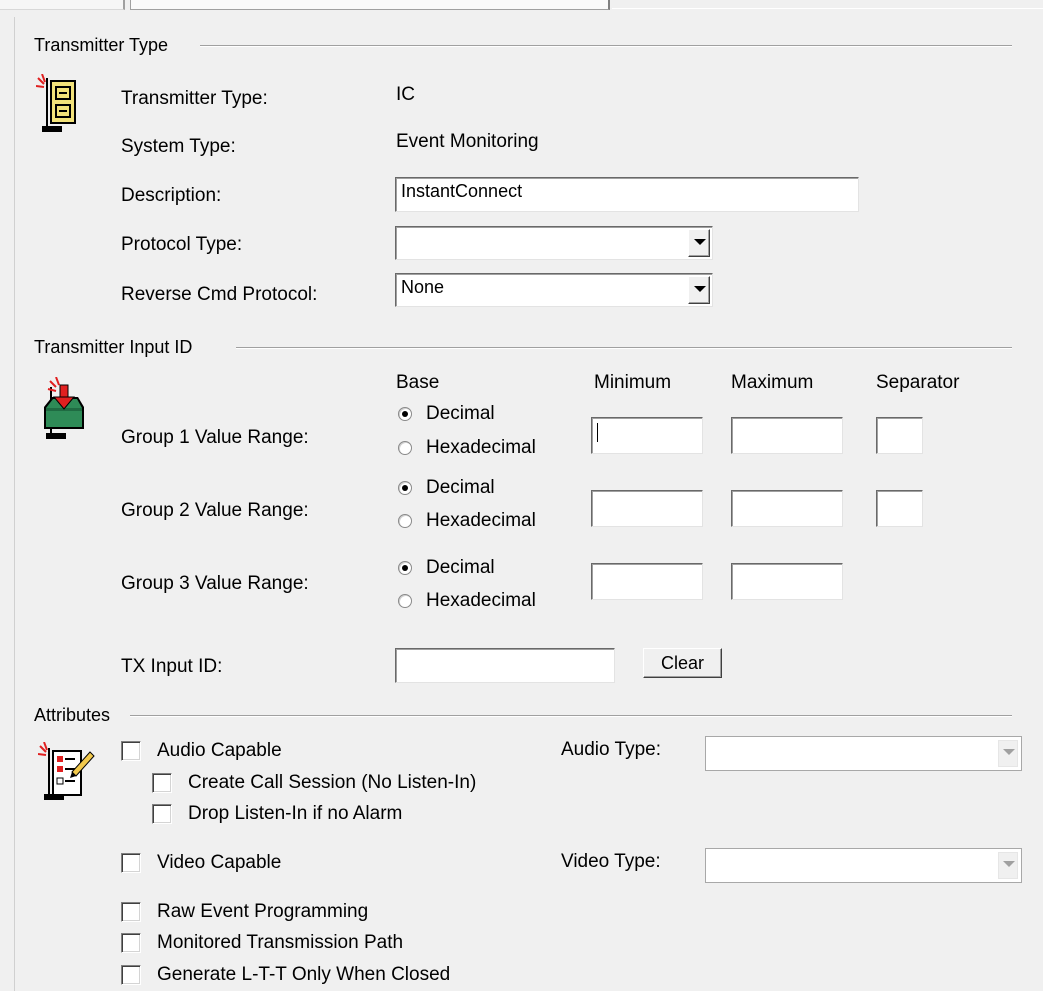 The height and width of the screenshot is (991, 1043). What do you see at coordinates (219, 294) in the screenshot?
I see `reverse-cmd-protocol-label: Reverse Cmd Protocol:` at bounding box center [219, 294].